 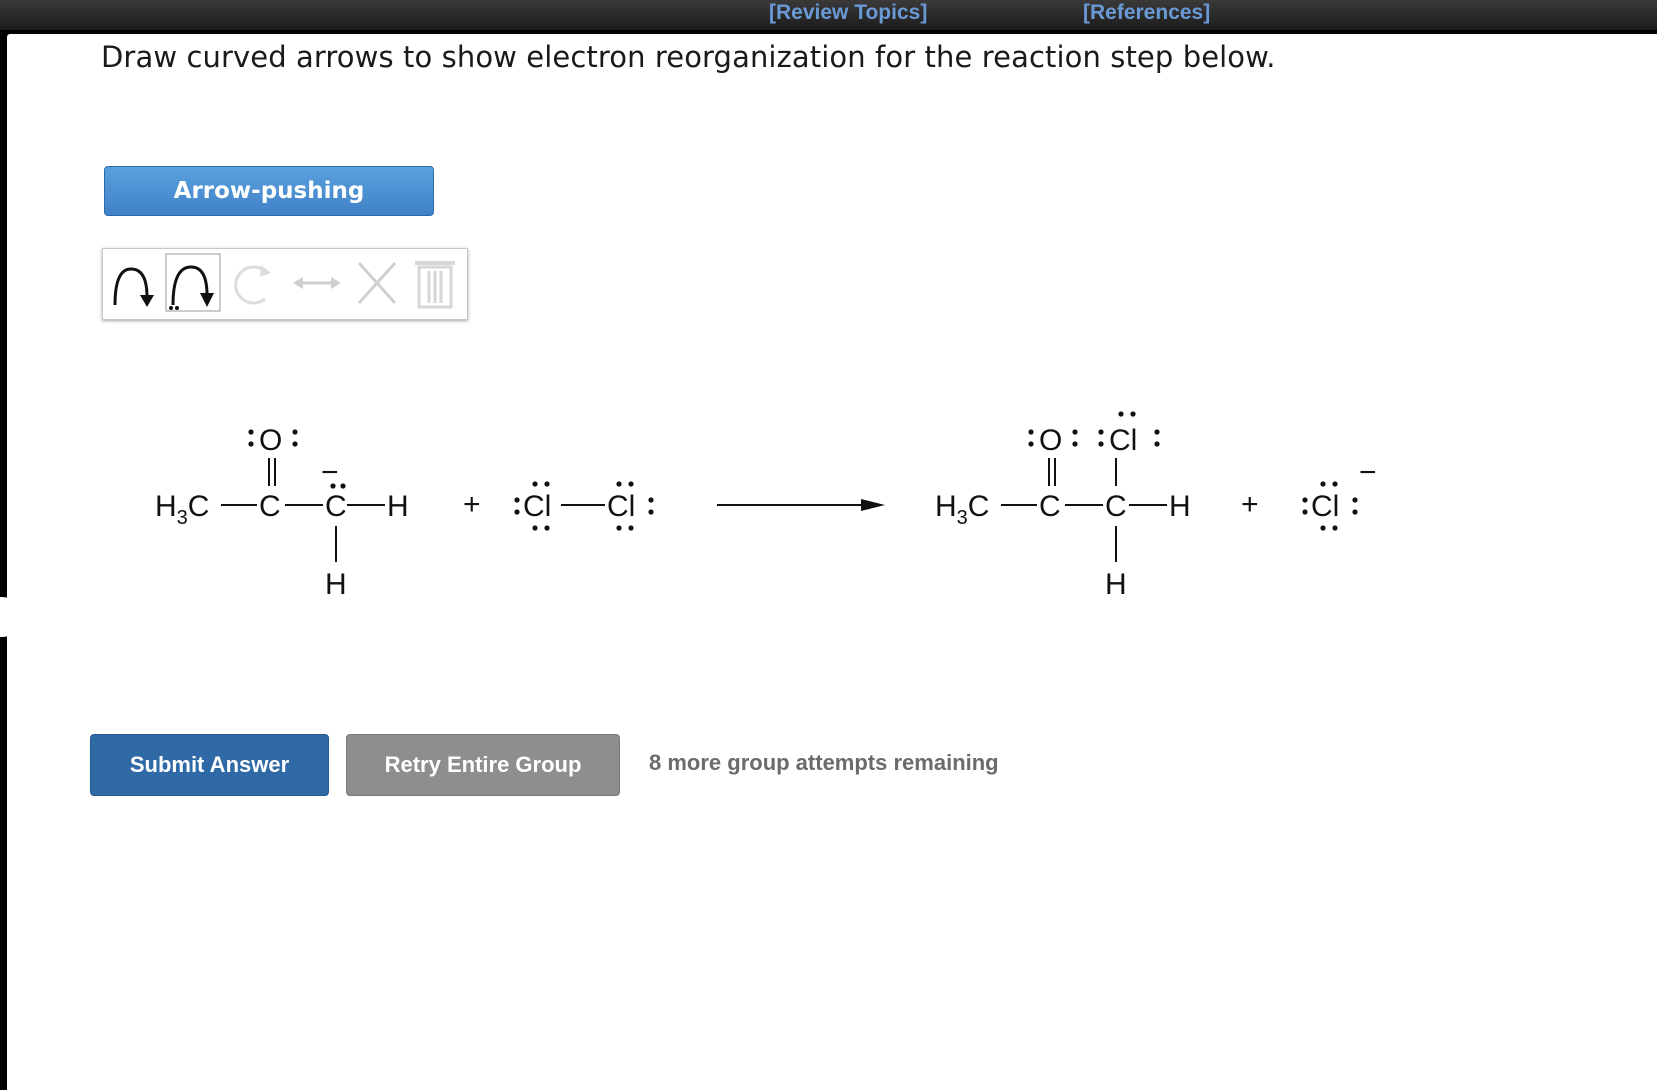 What do you see at coordinates (1063, 506) in the screenshot?
I see `product-1: H3C C O C Cl H H` at bounding box center [1063, 506].